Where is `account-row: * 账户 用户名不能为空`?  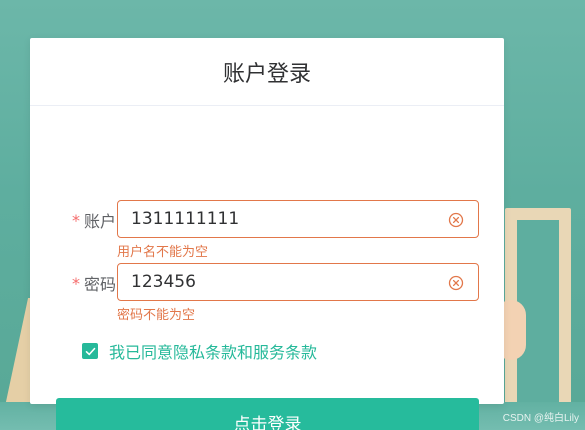
account-row: * 账户 用户名不能为空 is located at coordinates (267, 230).